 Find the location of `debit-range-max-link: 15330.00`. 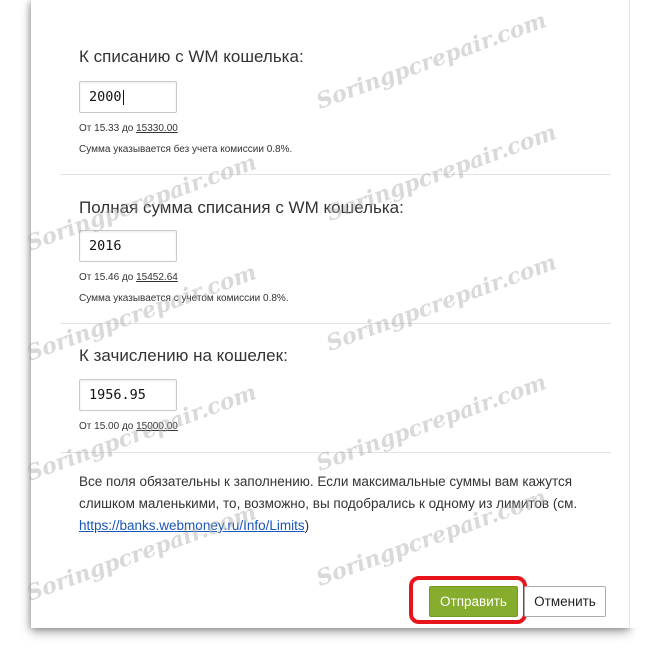

debit-range-max-link: 15330.00 is located at coordinates (157, 128).